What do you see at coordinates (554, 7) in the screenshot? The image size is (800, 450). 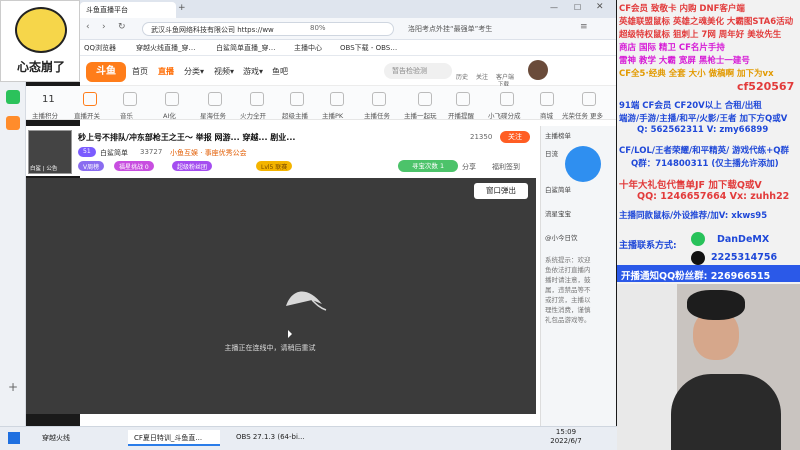 I see `minimize-icon: —` at bounding box center [554, 7].